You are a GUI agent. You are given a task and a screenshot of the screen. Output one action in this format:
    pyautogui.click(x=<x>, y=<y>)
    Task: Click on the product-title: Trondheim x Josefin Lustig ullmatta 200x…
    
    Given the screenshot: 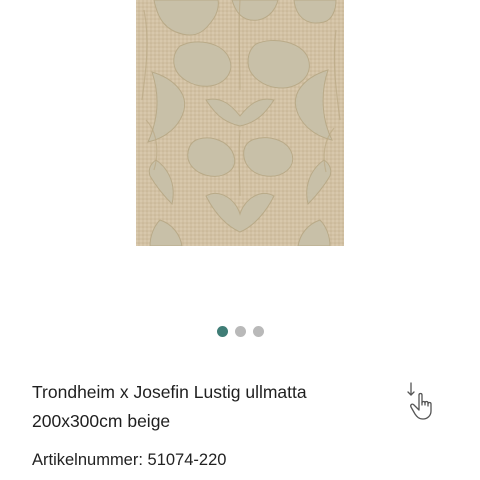 What is the action you would take?
    pyautogui.click(x=212, y=407)
    